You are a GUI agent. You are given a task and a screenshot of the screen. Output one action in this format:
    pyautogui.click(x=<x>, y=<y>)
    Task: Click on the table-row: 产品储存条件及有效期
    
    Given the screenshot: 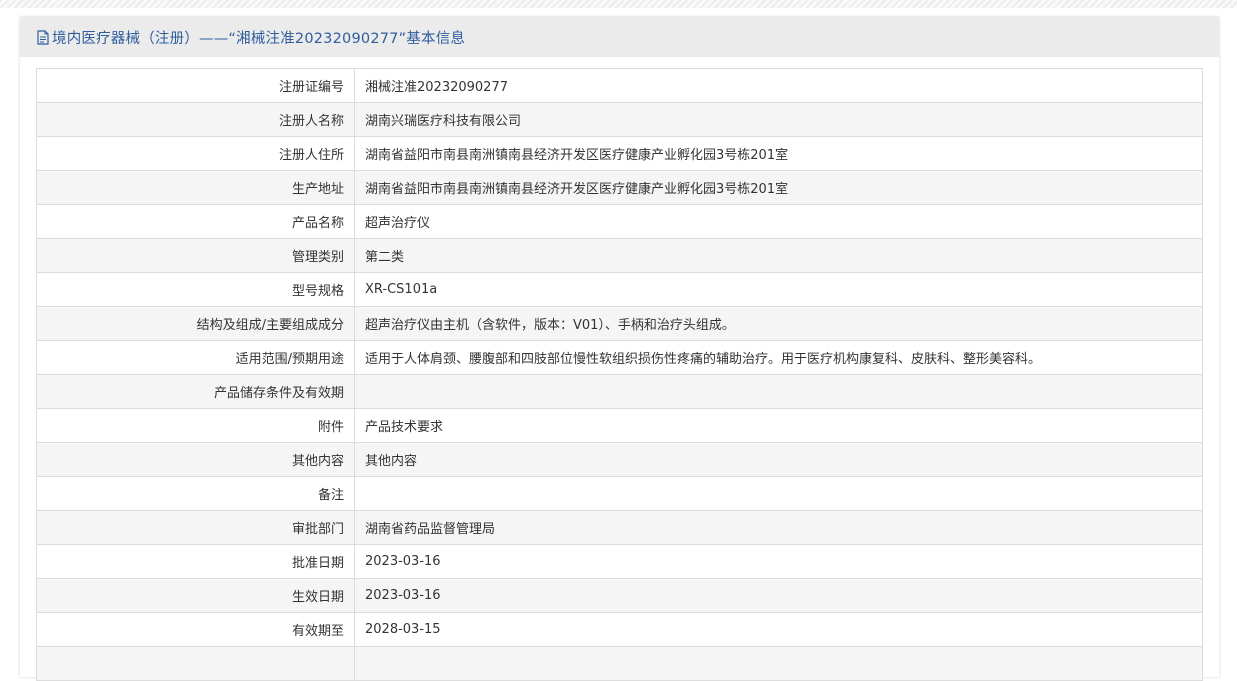 What is the action you would take?
    pyautogui.click(x=619, y=391)
    